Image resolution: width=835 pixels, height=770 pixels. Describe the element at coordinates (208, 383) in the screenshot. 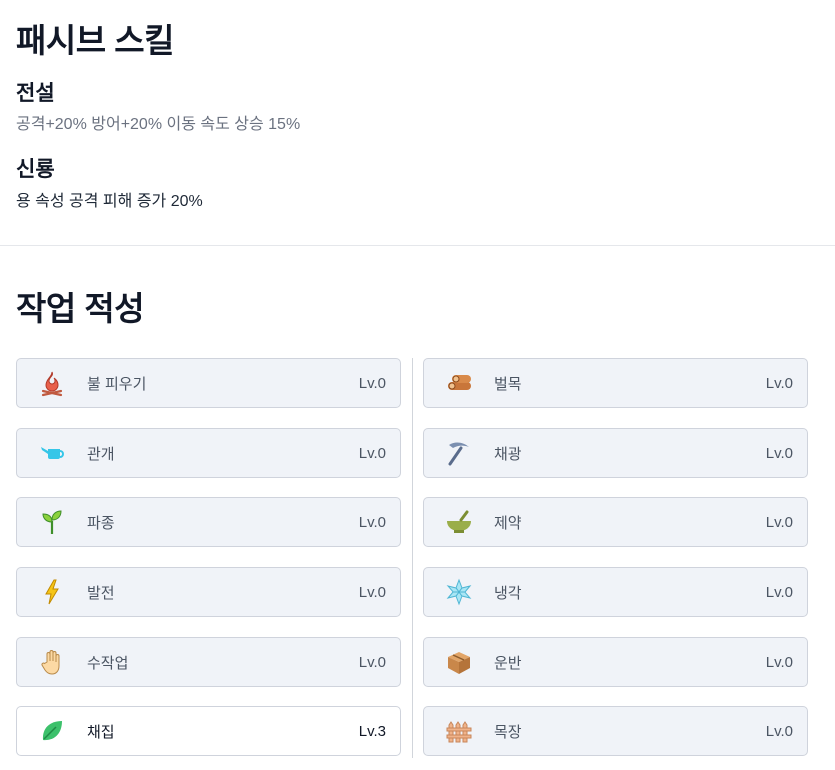

I see `work-item-kindling: 불 피우기 Lv.0` at that location.